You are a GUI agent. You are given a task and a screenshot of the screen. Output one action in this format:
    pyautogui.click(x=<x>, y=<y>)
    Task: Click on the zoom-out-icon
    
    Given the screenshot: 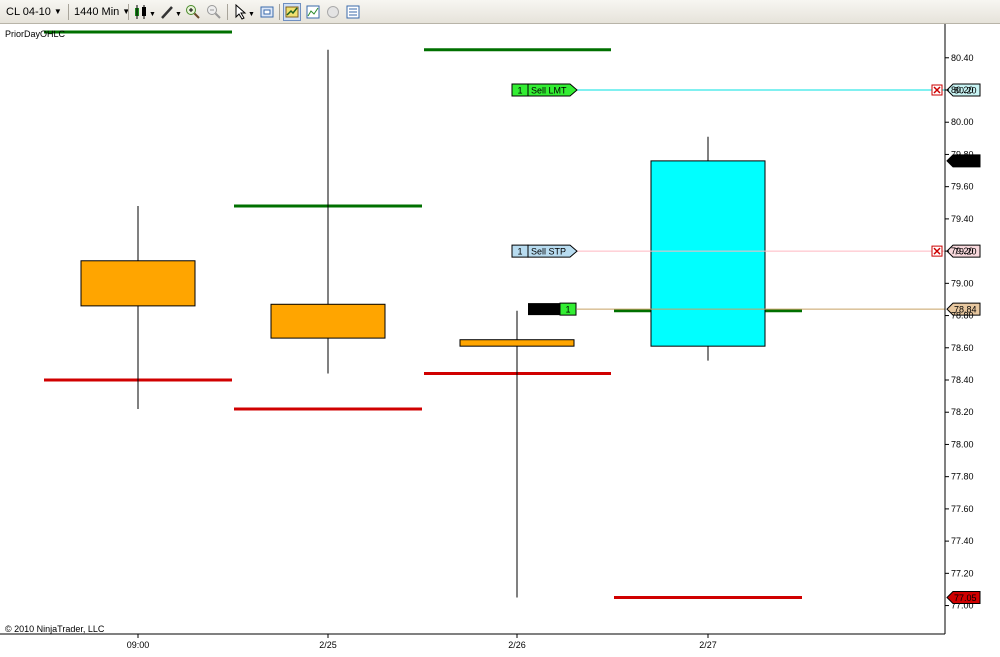 What is the action you would take?
    pyautogui.click(x=214, y=12)
    